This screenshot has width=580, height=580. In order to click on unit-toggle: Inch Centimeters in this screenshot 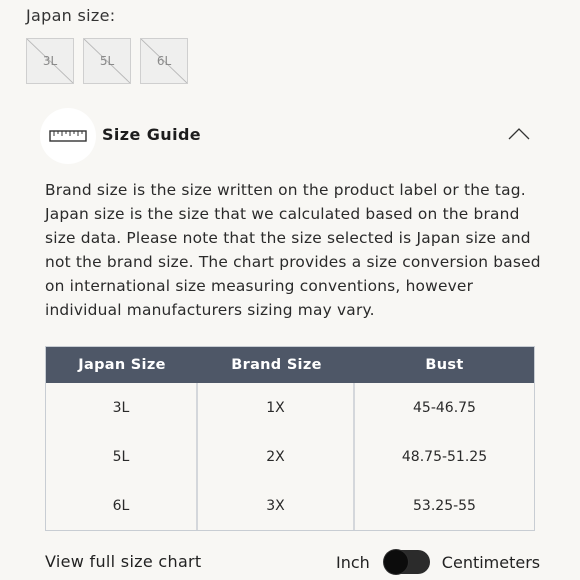, I will do `click(438, 562)`.